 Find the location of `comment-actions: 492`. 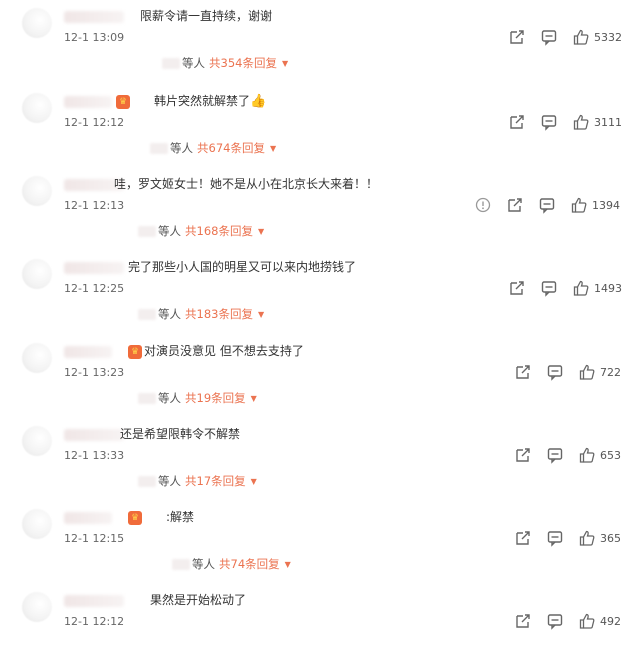

comment-actions: 492 is located at coordinates (567, 621).